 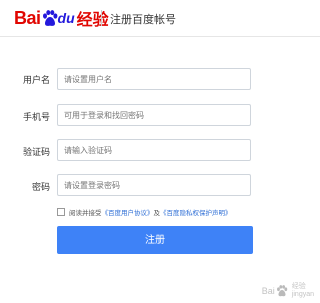 What do you see at coordinates (61, 212) in the screenshot?
I see `agreement-checkbox` at bounding box center [61, 212].